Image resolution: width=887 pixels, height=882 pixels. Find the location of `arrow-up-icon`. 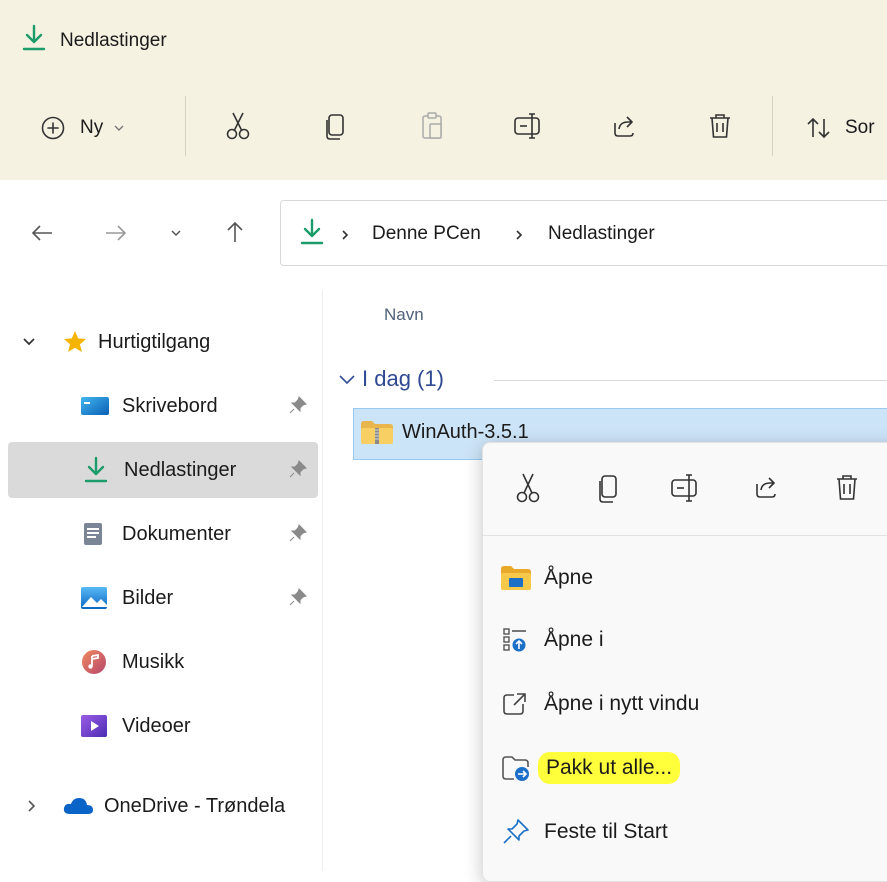

arrow-up-icon is located at coordinates (235, 232).